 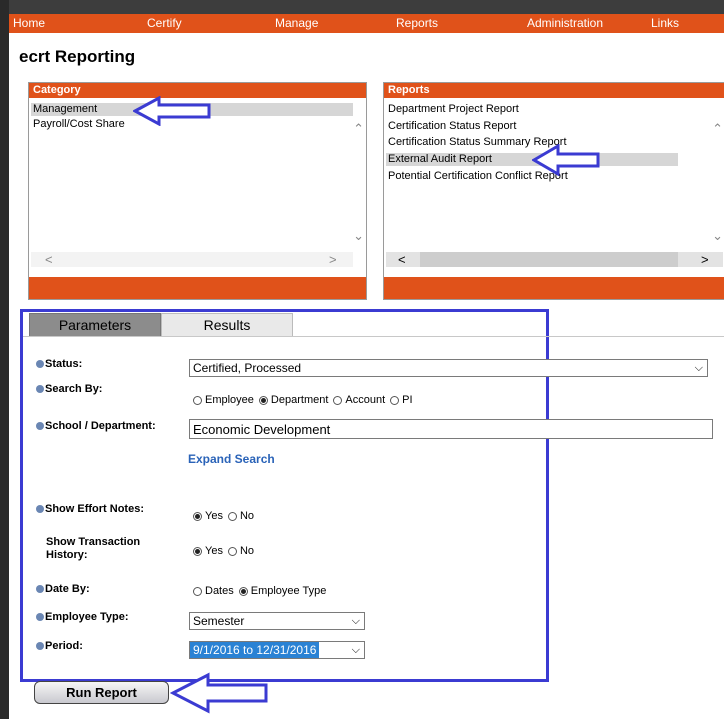 What do you see at coordinates (665, 23) in the screenshot?
I see `nav-links: Links` at bounding box center [665, 23].